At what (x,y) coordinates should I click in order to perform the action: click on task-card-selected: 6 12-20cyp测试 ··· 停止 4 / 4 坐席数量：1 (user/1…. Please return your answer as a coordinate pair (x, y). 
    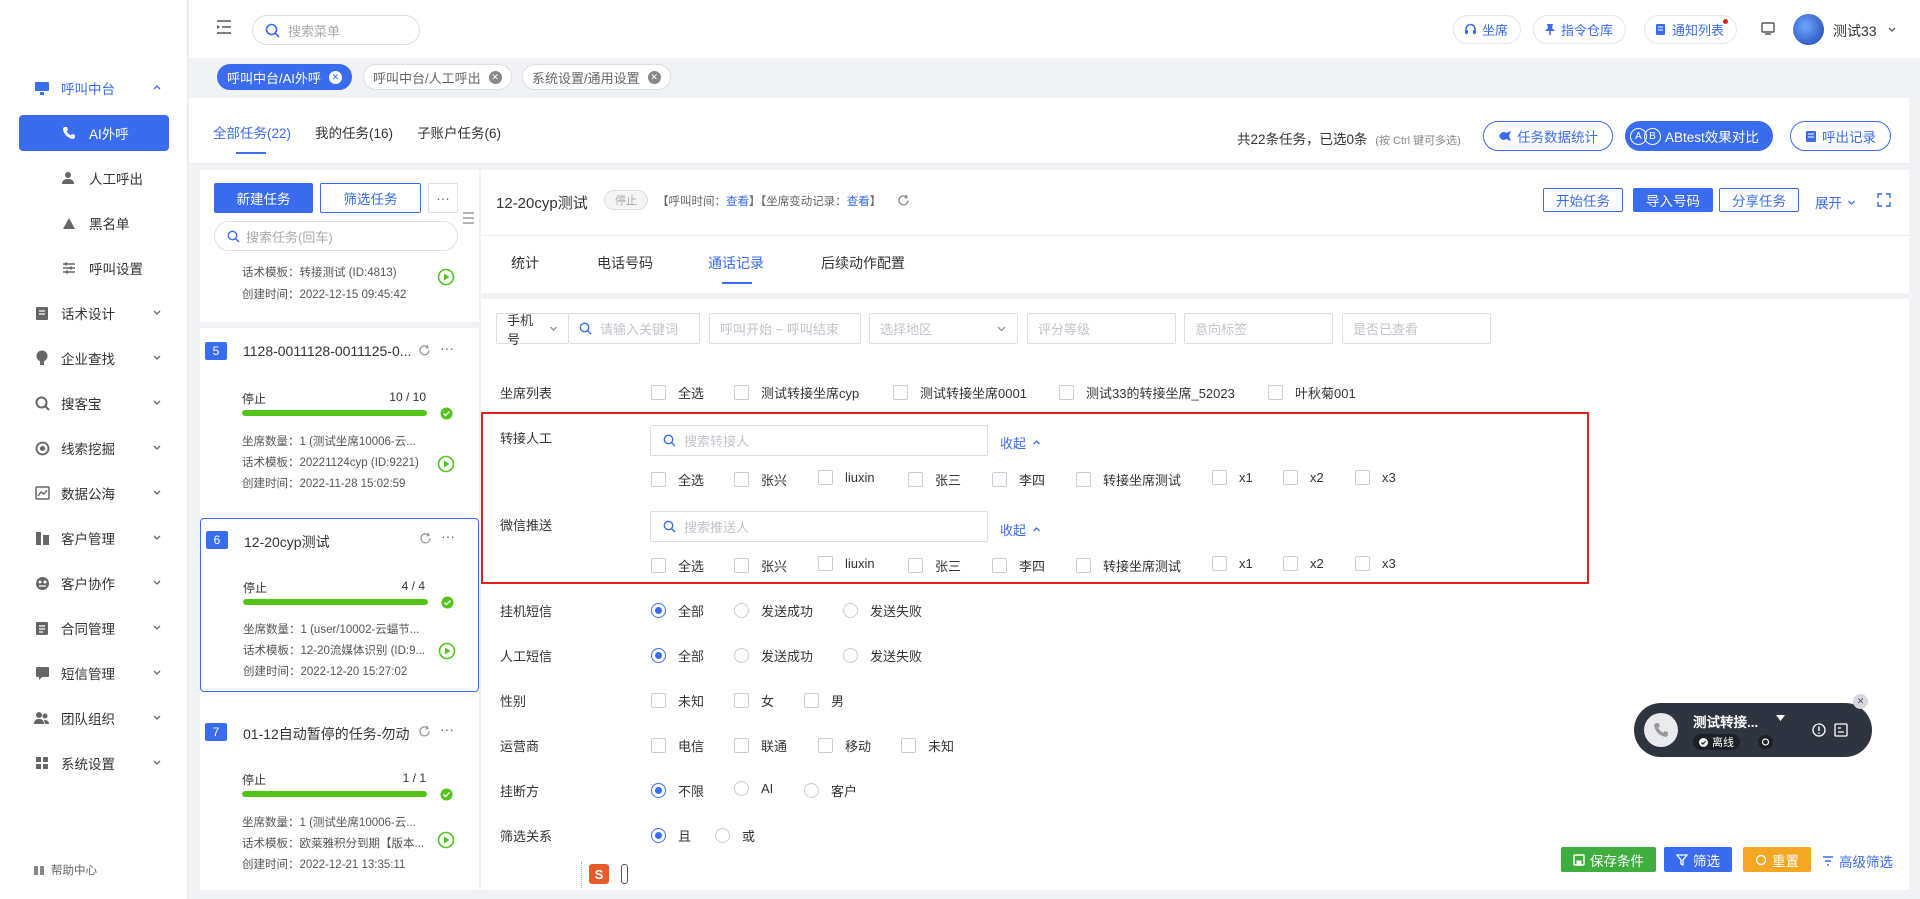
    Looking at the image, I should click on (339, 605).